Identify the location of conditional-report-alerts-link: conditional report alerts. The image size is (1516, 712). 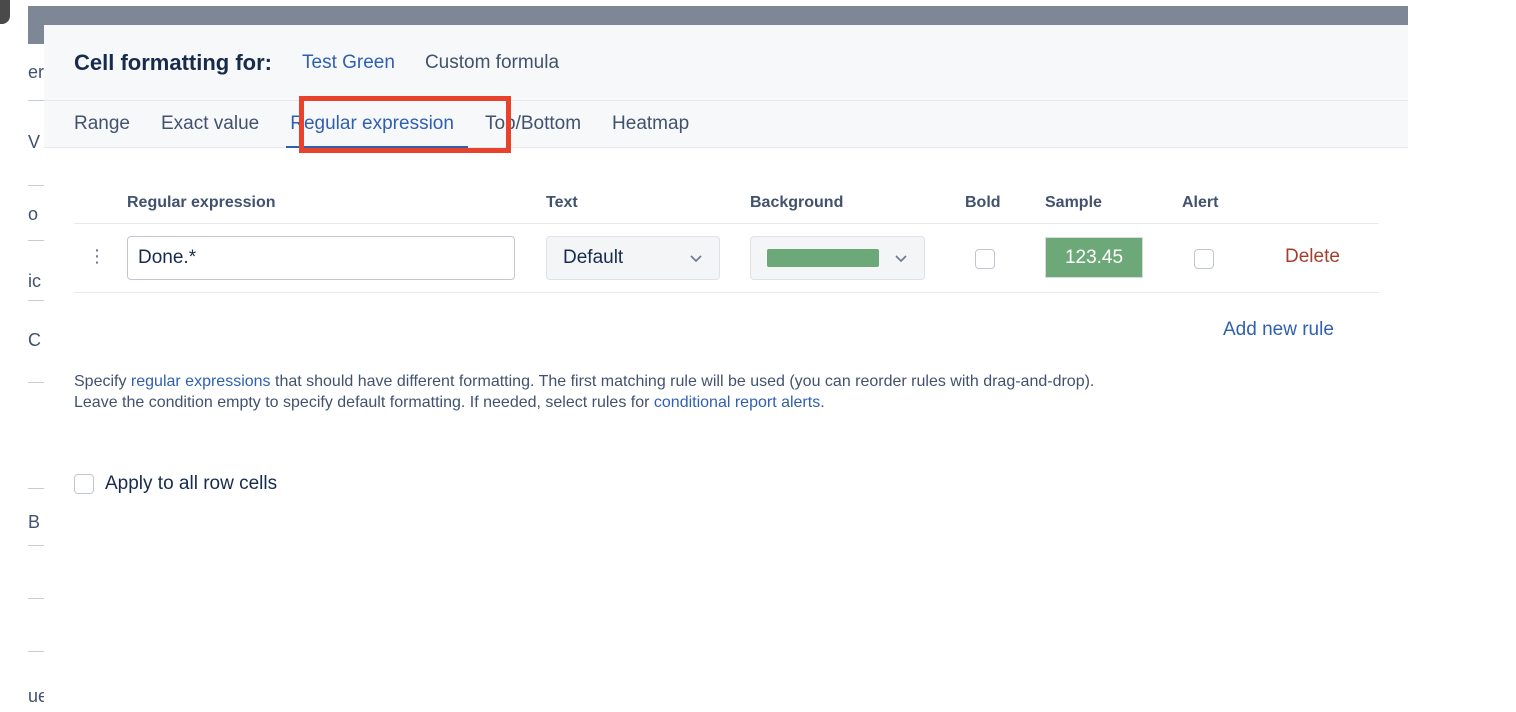
(737, 402).